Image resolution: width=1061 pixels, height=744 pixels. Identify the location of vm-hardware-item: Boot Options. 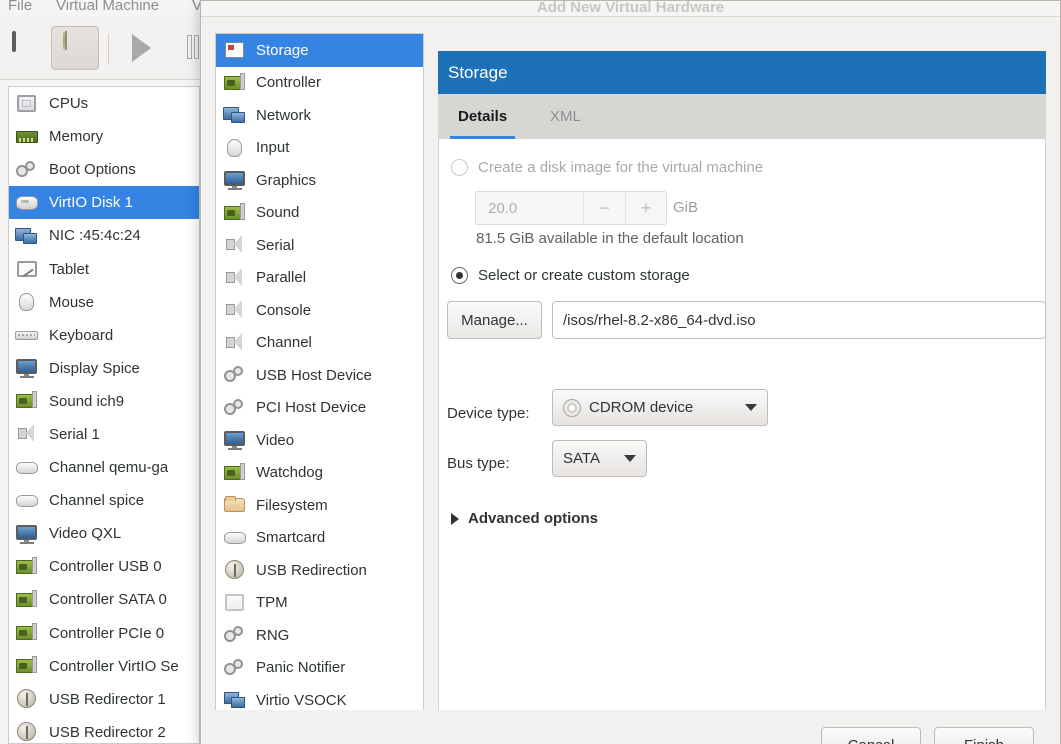
(104, 169).